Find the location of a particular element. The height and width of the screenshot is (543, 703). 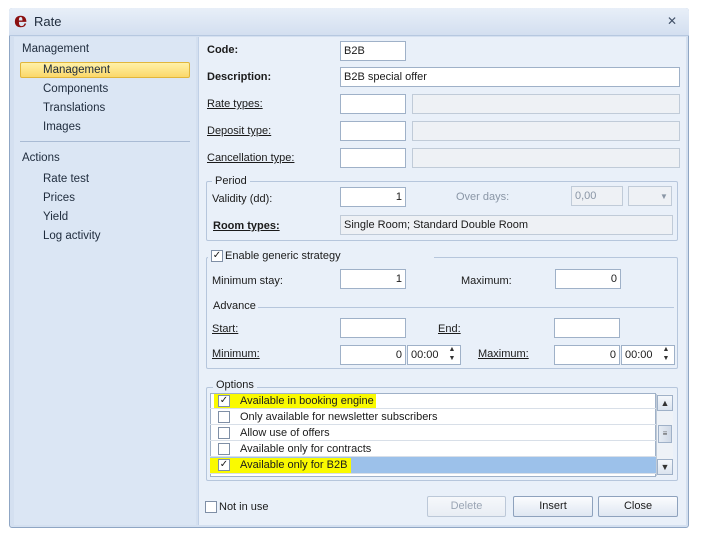

option-checkbox-b2b: ✓ is located at coordinates (224, 465).